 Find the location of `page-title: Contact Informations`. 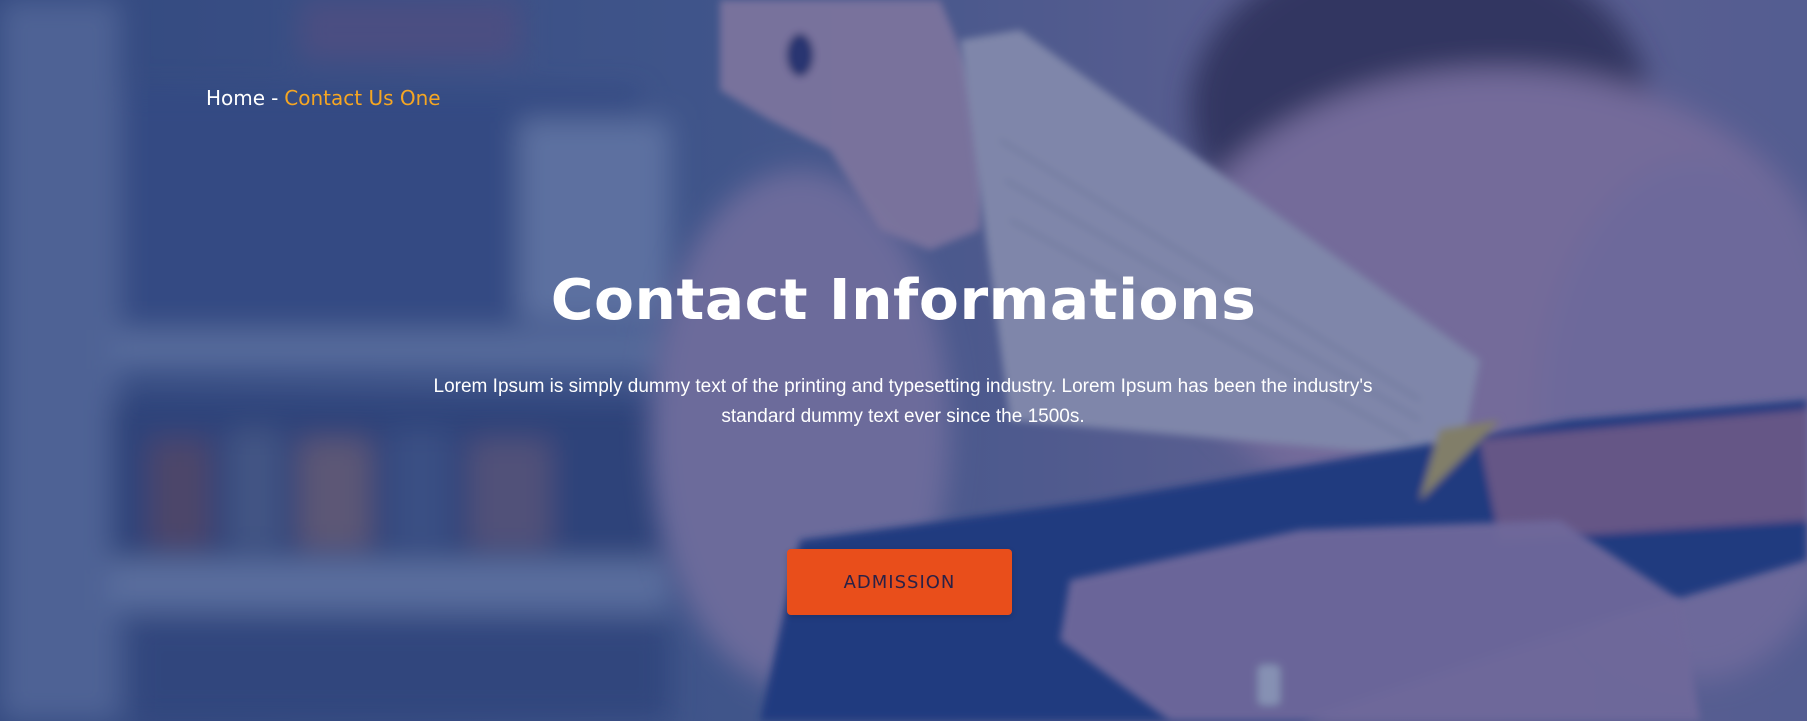

page-title: Contact Informations is located at coordinates (903, 300).